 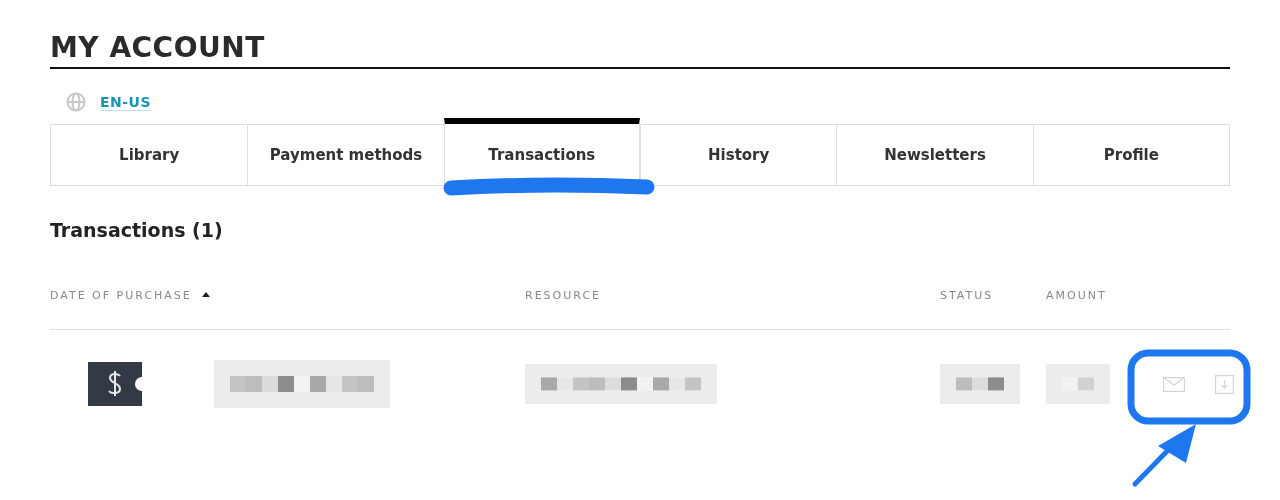 I want to click on column-header: RESOURCE, so click(x=563, y=295).